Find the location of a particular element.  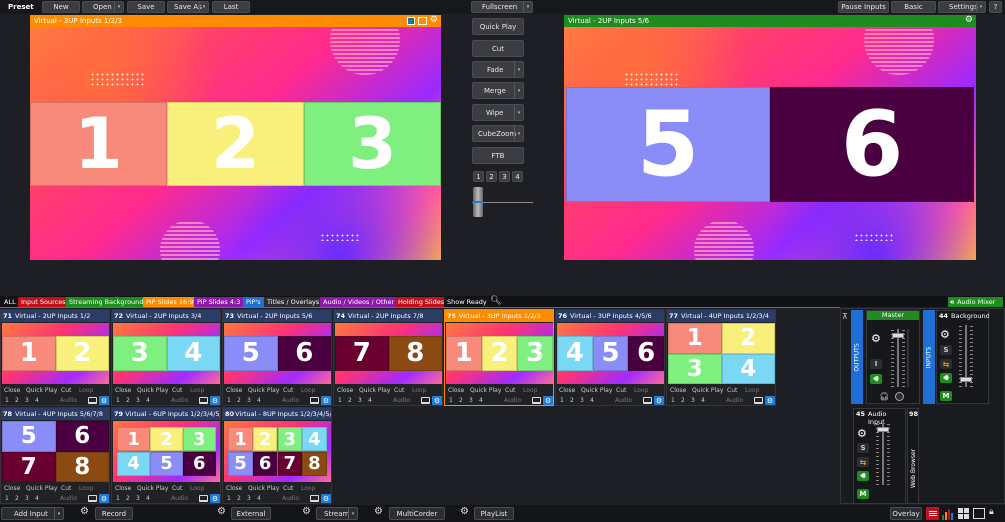

stream-button: Stream ▾ is located at coordinates (337, 513).